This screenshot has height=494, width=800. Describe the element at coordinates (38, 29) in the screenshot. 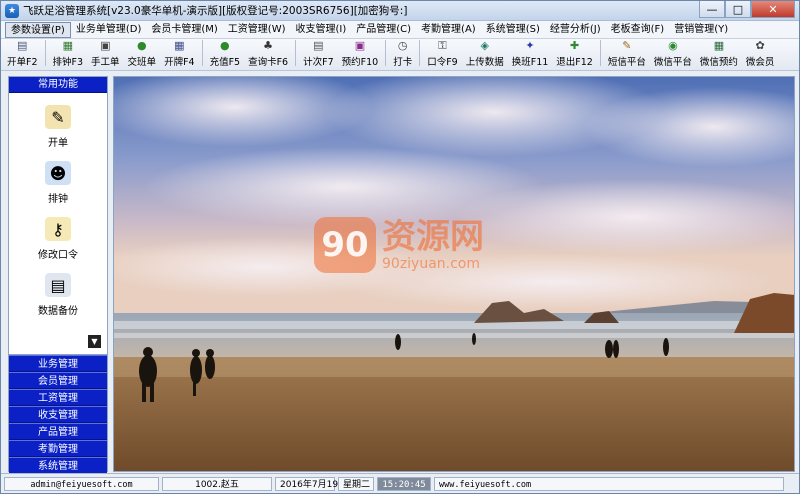

I see `menu-item: 参数设置(P)` at that location.